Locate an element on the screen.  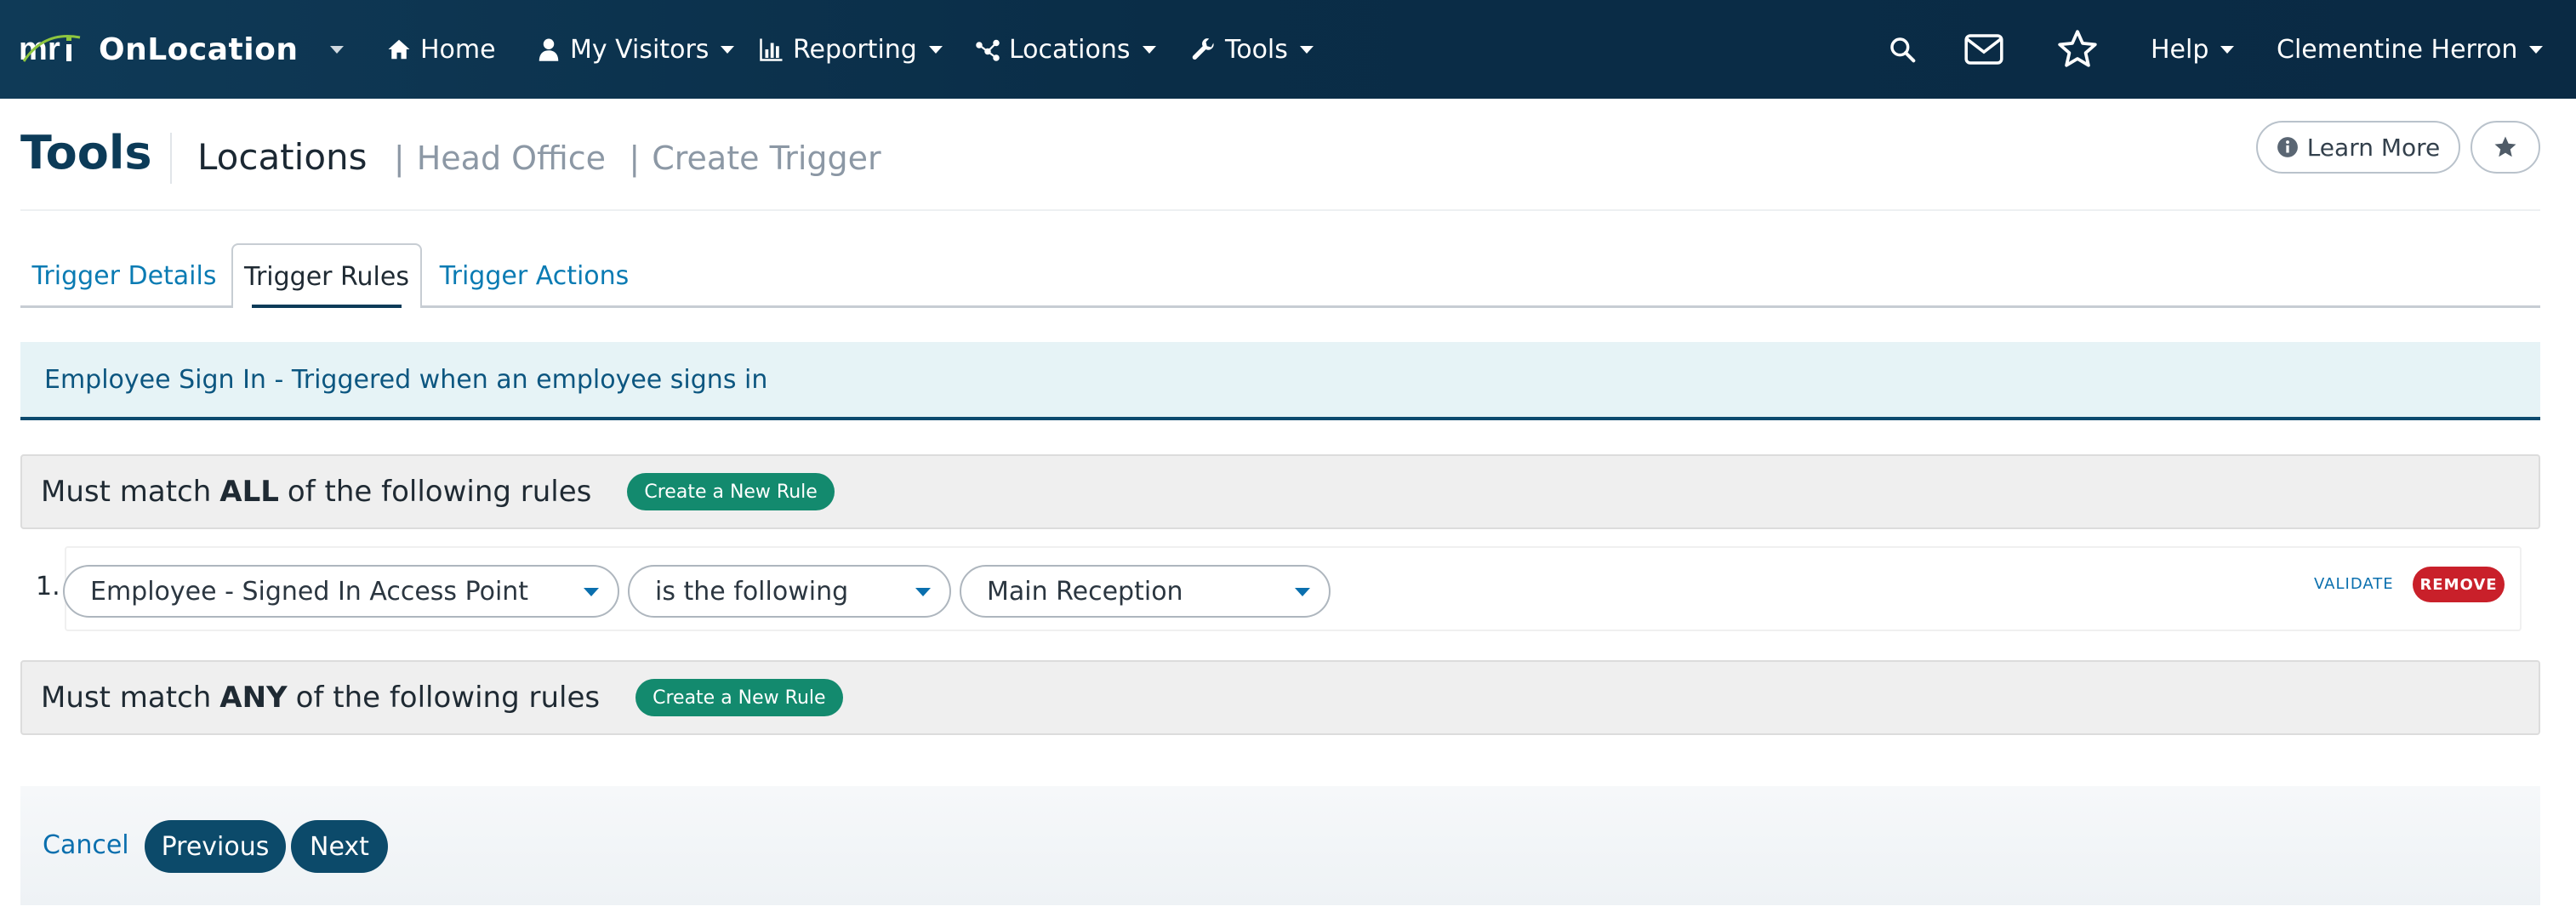
validate-rule-link: VALIDATE is located at coordinates (2354, 584).